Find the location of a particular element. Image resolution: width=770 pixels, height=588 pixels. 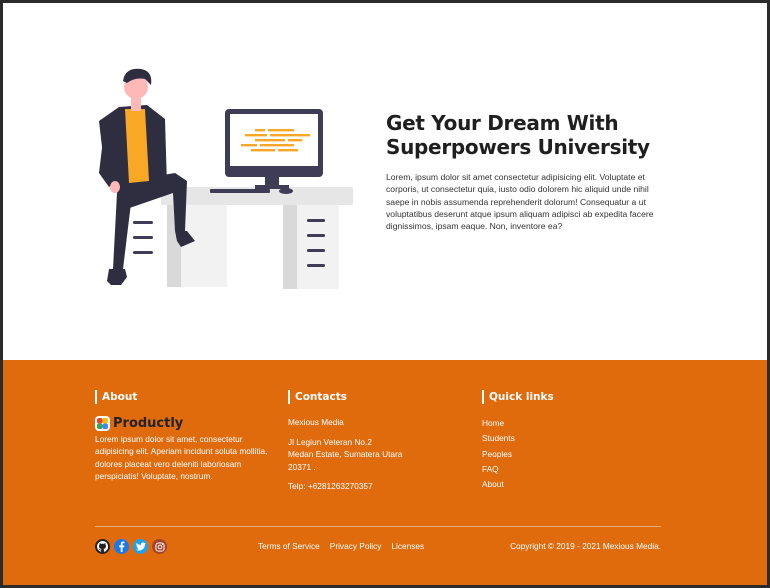

link-faq: FAQ is located at coordinates (532, 469).